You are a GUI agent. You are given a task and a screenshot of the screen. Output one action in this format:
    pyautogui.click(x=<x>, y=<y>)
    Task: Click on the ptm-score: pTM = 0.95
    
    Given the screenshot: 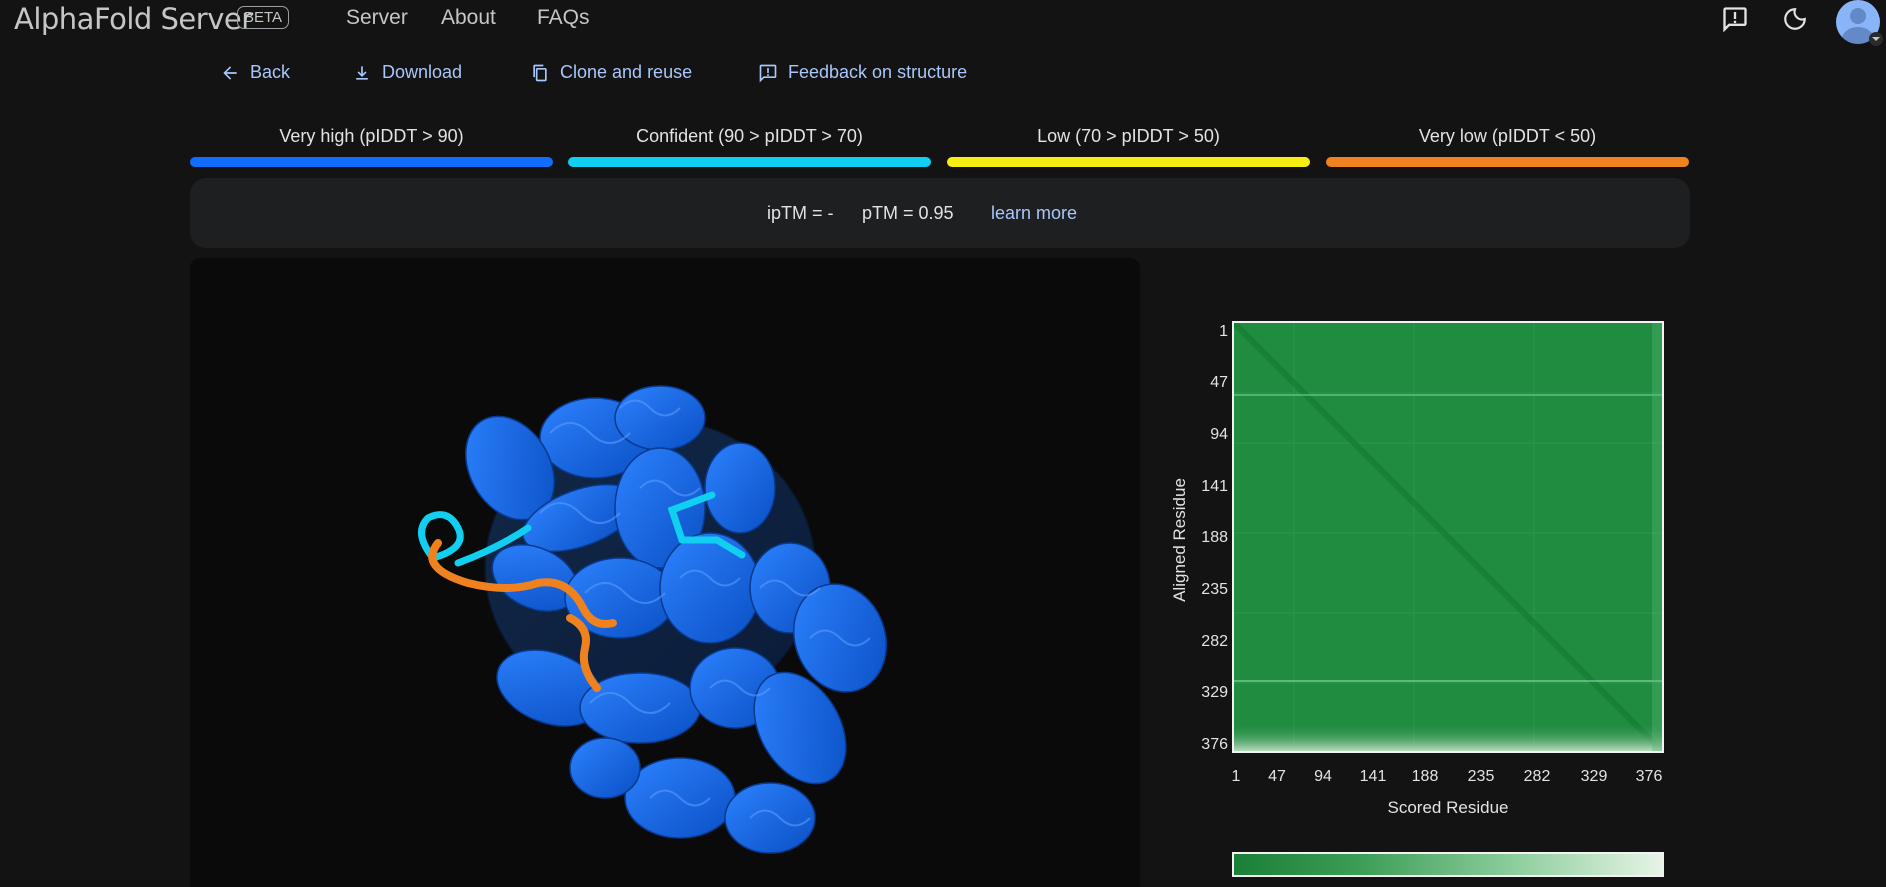 What is the action you would take?
    pyautogui.click(x=908, y=213)
    